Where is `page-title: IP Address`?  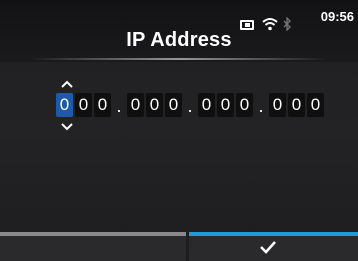 page-title: IP Address is located at coordinates (179, 40).